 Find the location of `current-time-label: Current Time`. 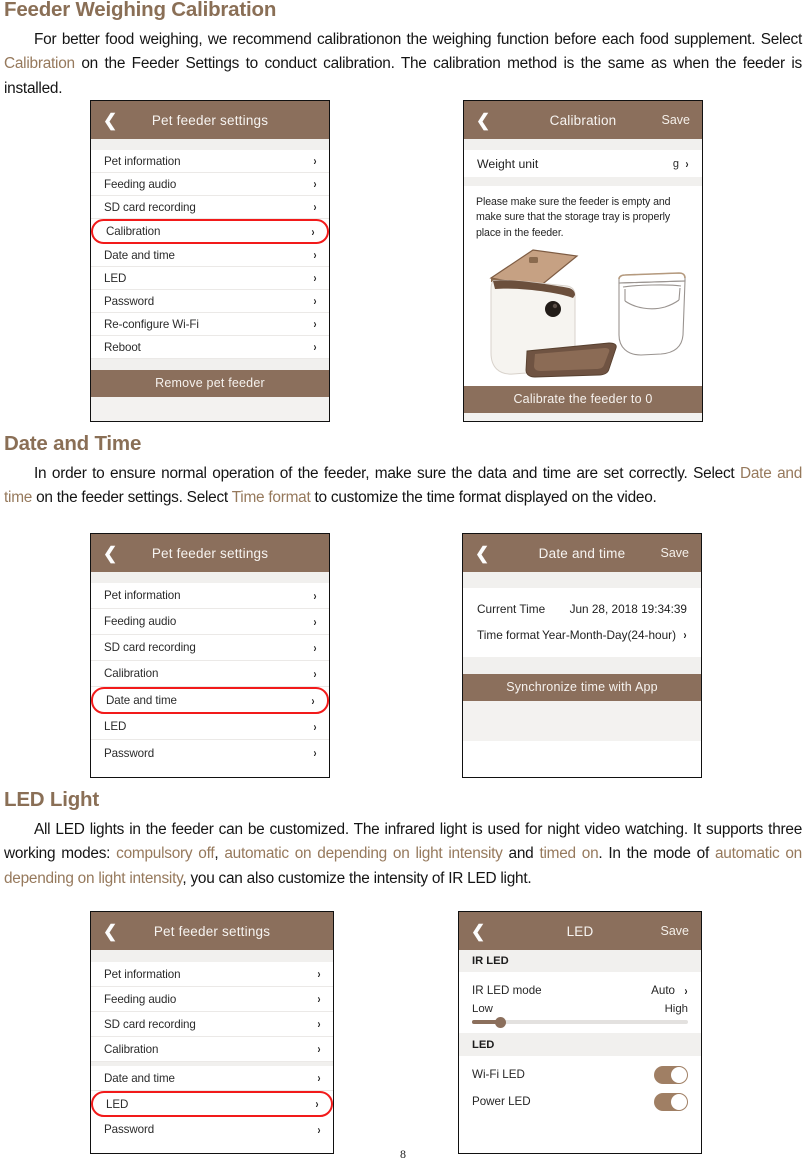

current-time-label: Current Time is located at coordinates (511, 609).